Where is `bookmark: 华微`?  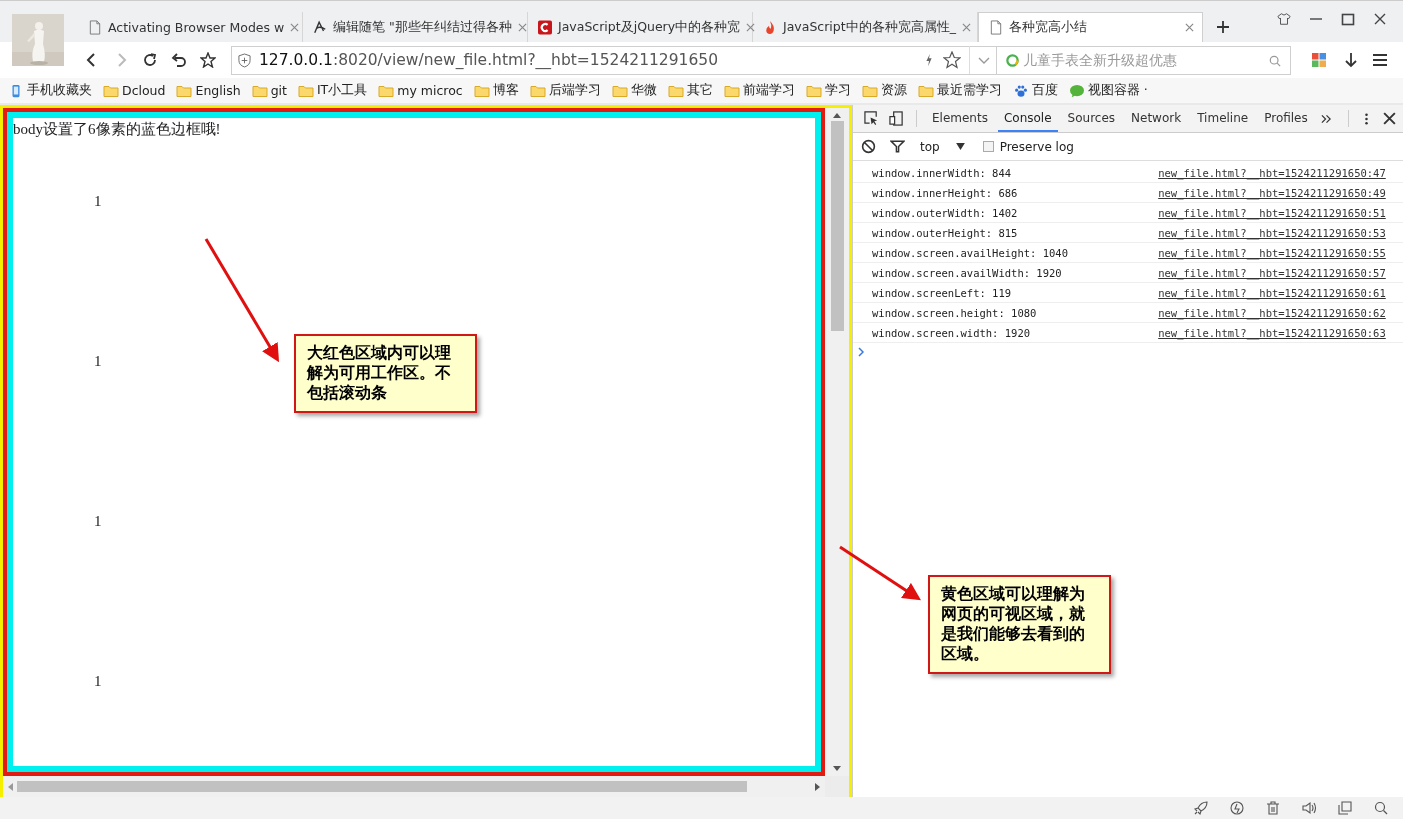
bookmark: 华微 is located at coordinates (634, 90).